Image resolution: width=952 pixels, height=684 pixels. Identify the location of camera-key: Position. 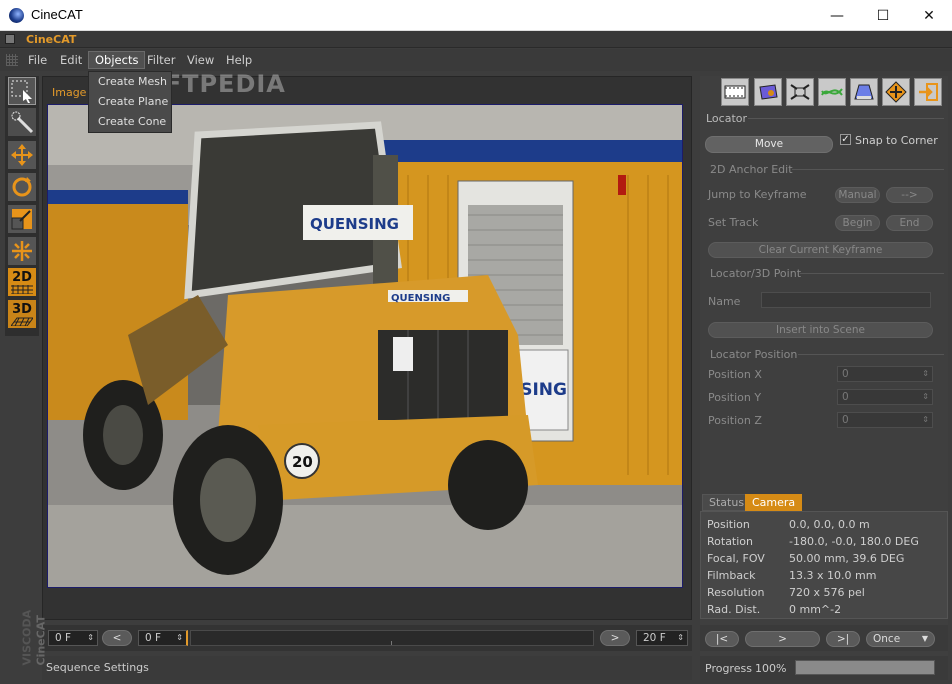
(728, 524).